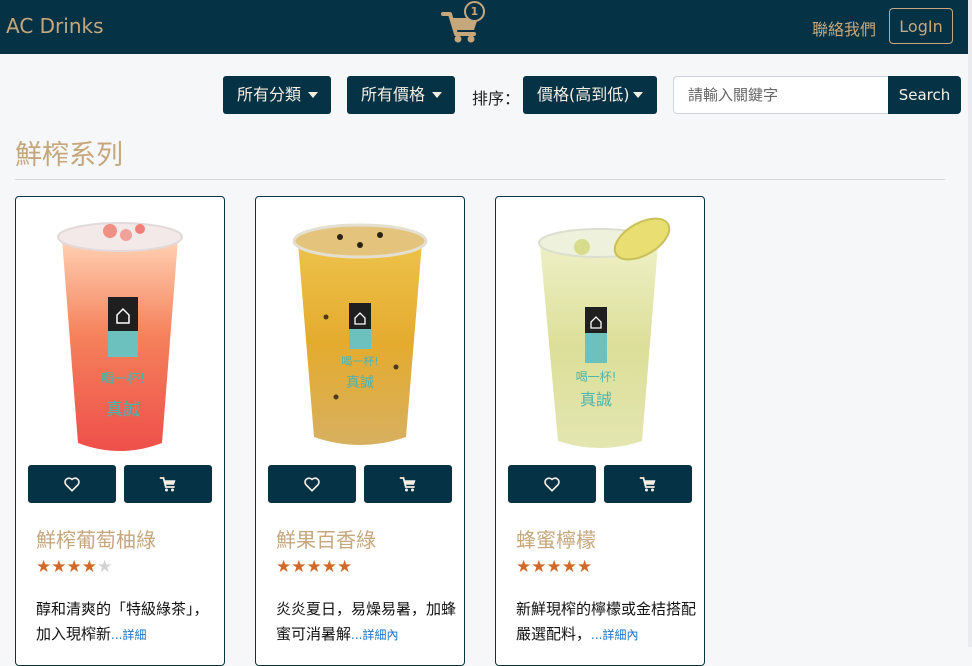  I want to click on scrollbar-track, so click(970, 323).